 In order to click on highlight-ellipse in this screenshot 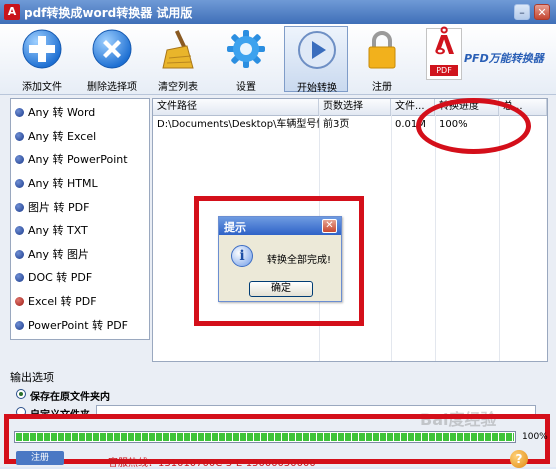, I will do `click(473, 126)`.